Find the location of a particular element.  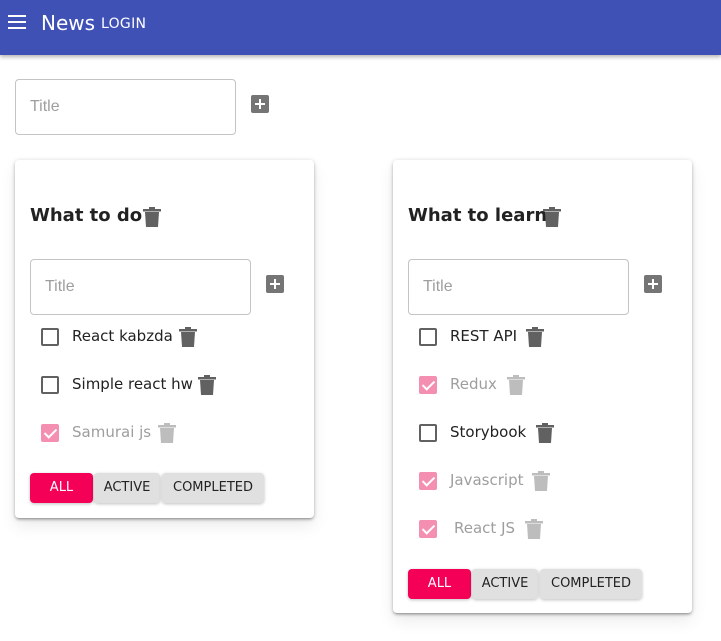

add-list-icon is located at coordinates (260, 104).